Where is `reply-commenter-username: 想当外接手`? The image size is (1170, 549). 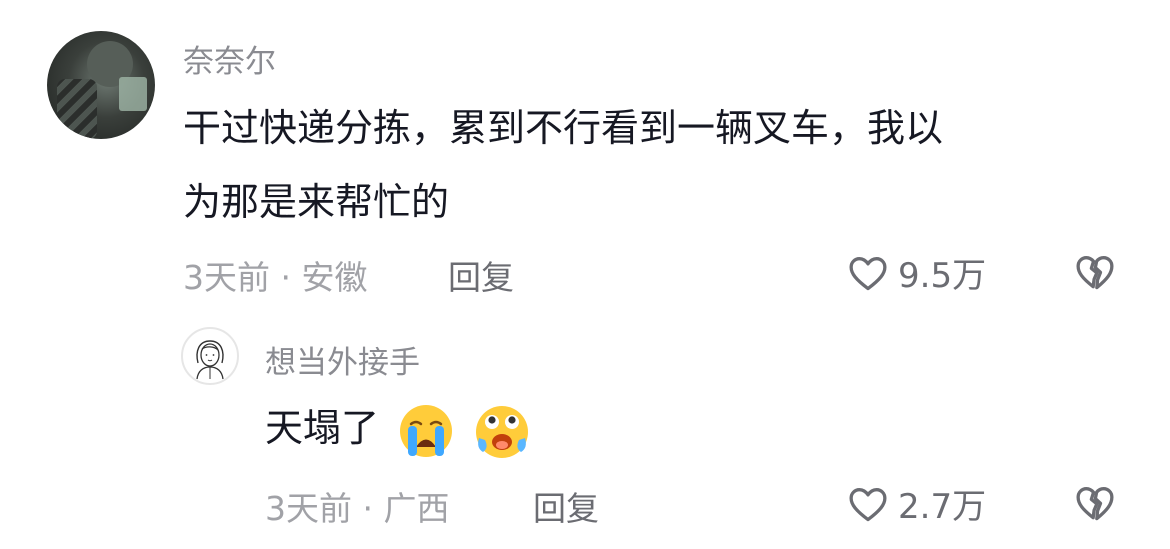 reply-commenter-username: 想当外接手 is located at coordinates (342, 359).